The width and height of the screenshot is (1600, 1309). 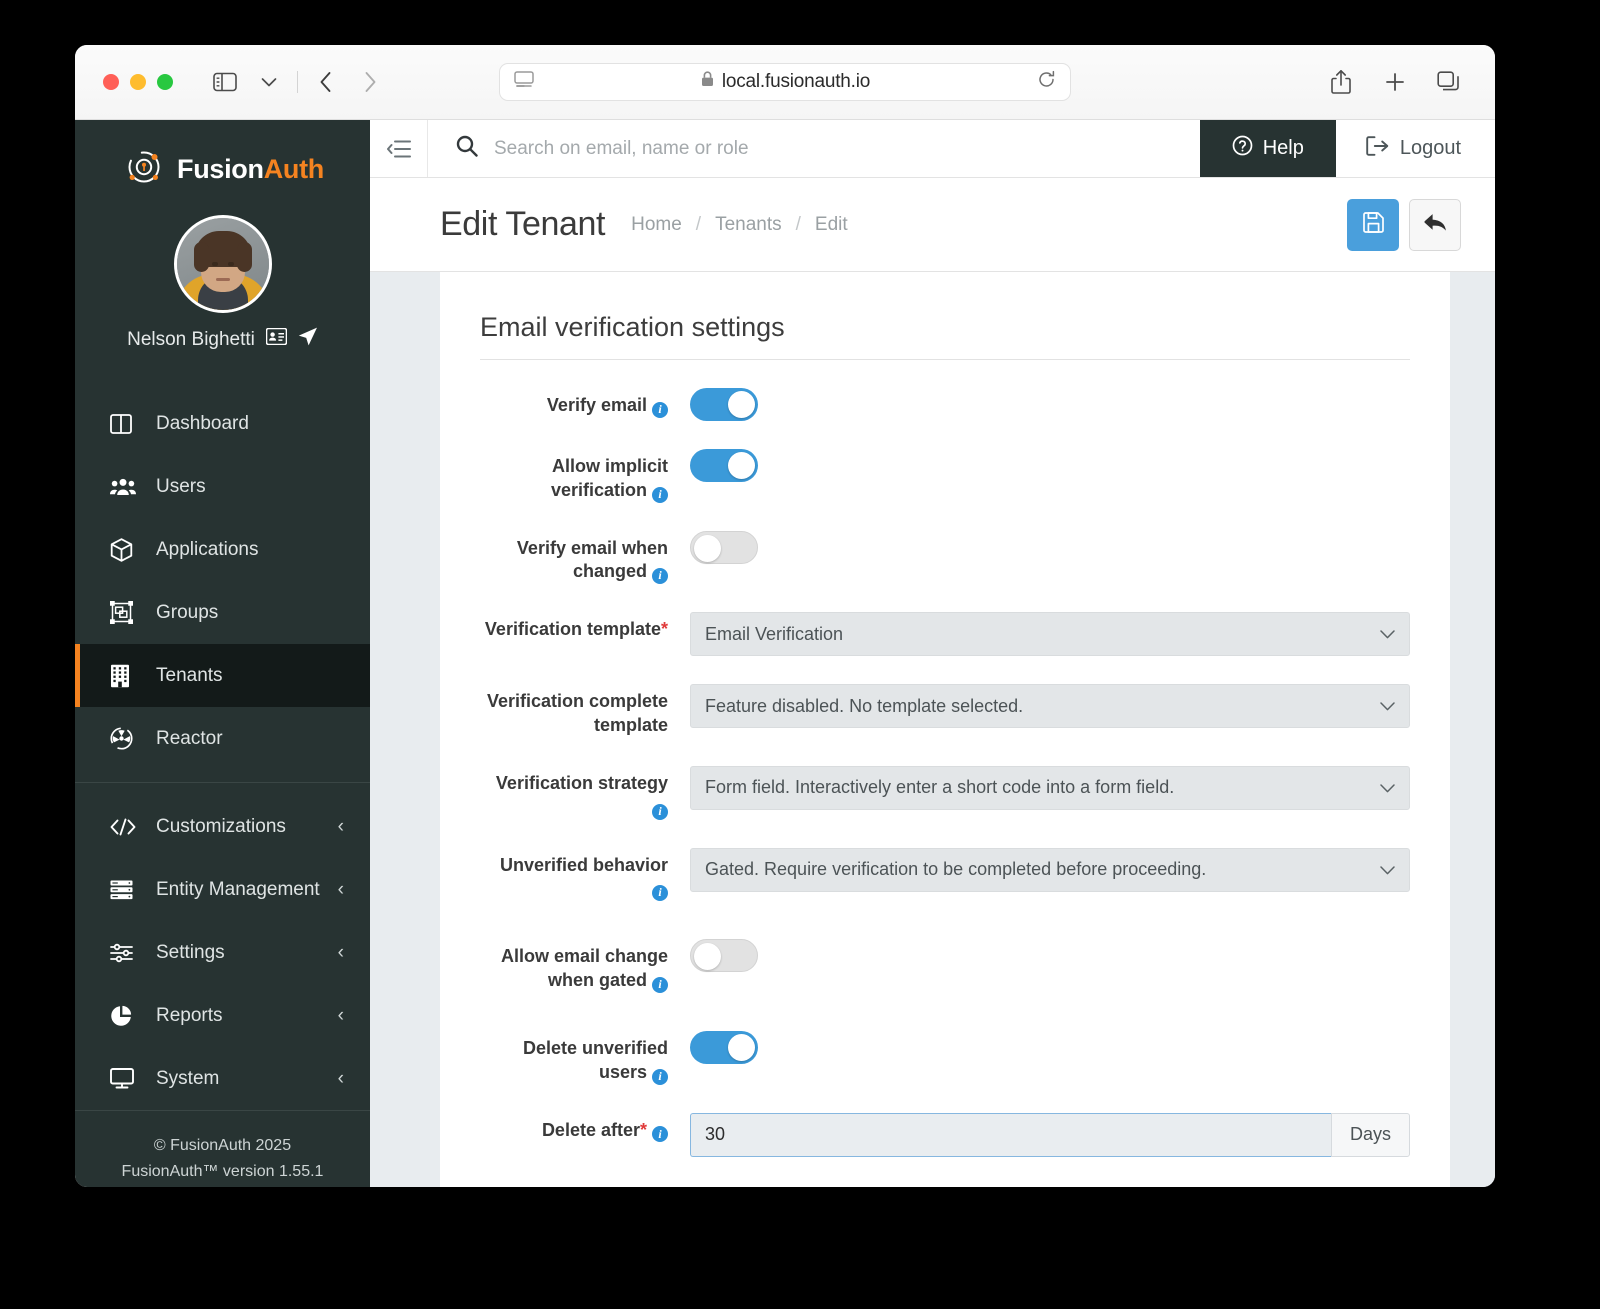 I want to click on breadcrumb-item-tenants: Tenants, so click(x=748, y=225).